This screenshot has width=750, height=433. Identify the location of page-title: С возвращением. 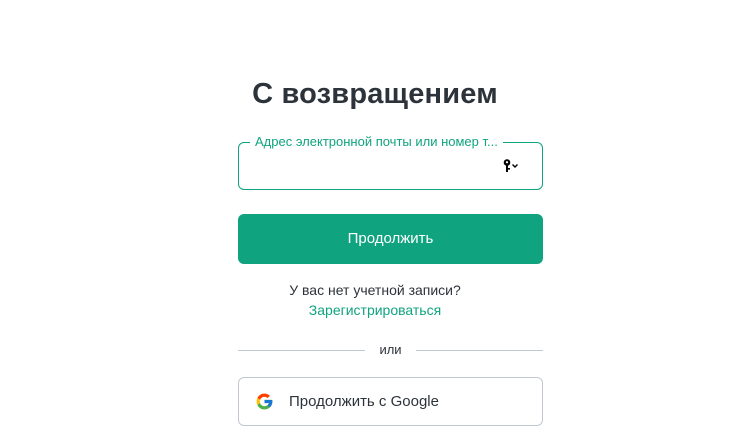
(375, 94).